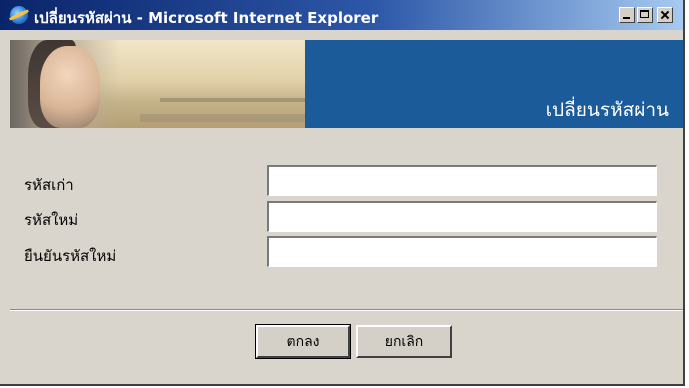 Image resolution: width=689 pixels, height=388 pixels. I want to click on new-password-input, so click(462, 216).